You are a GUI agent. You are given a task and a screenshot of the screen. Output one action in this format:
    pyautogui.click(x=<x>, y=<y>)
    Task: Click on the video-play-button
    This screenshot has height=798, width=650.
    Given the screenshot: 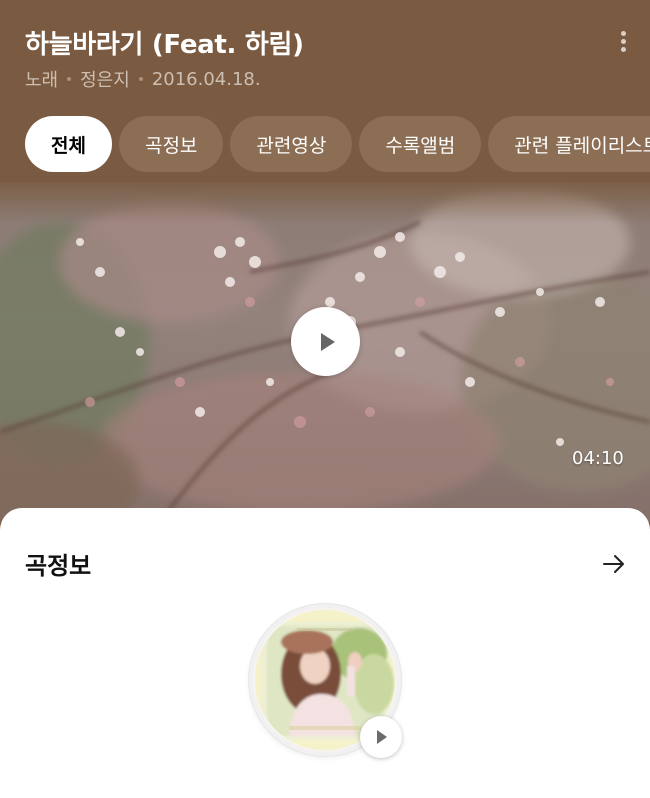 What is the action you would take?
    pyautogui.click(x=325, y=341)
    